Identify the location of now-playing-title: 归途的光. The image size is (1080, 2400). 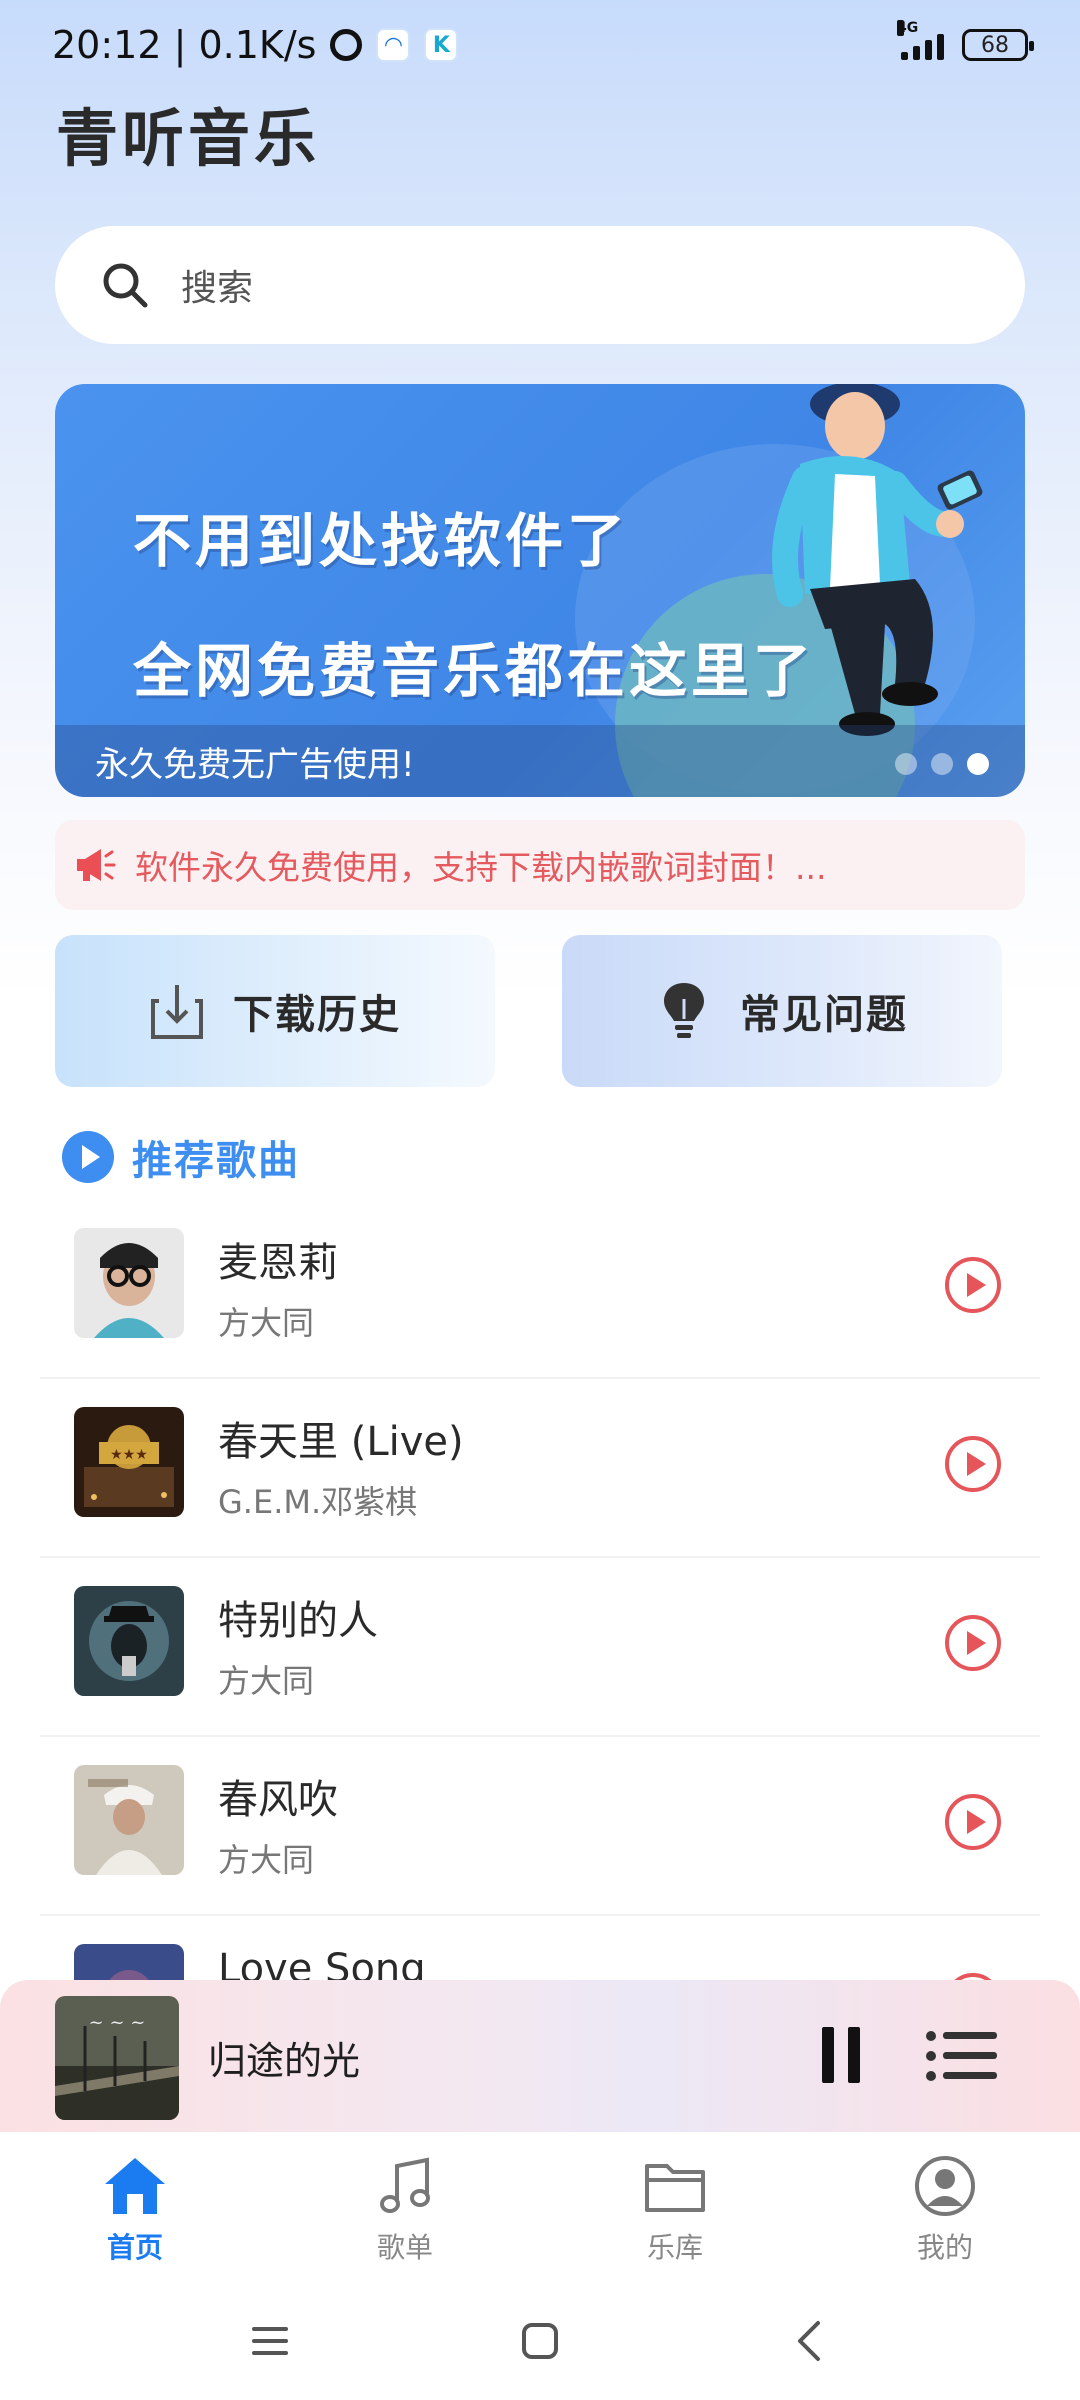
(284, 2061).